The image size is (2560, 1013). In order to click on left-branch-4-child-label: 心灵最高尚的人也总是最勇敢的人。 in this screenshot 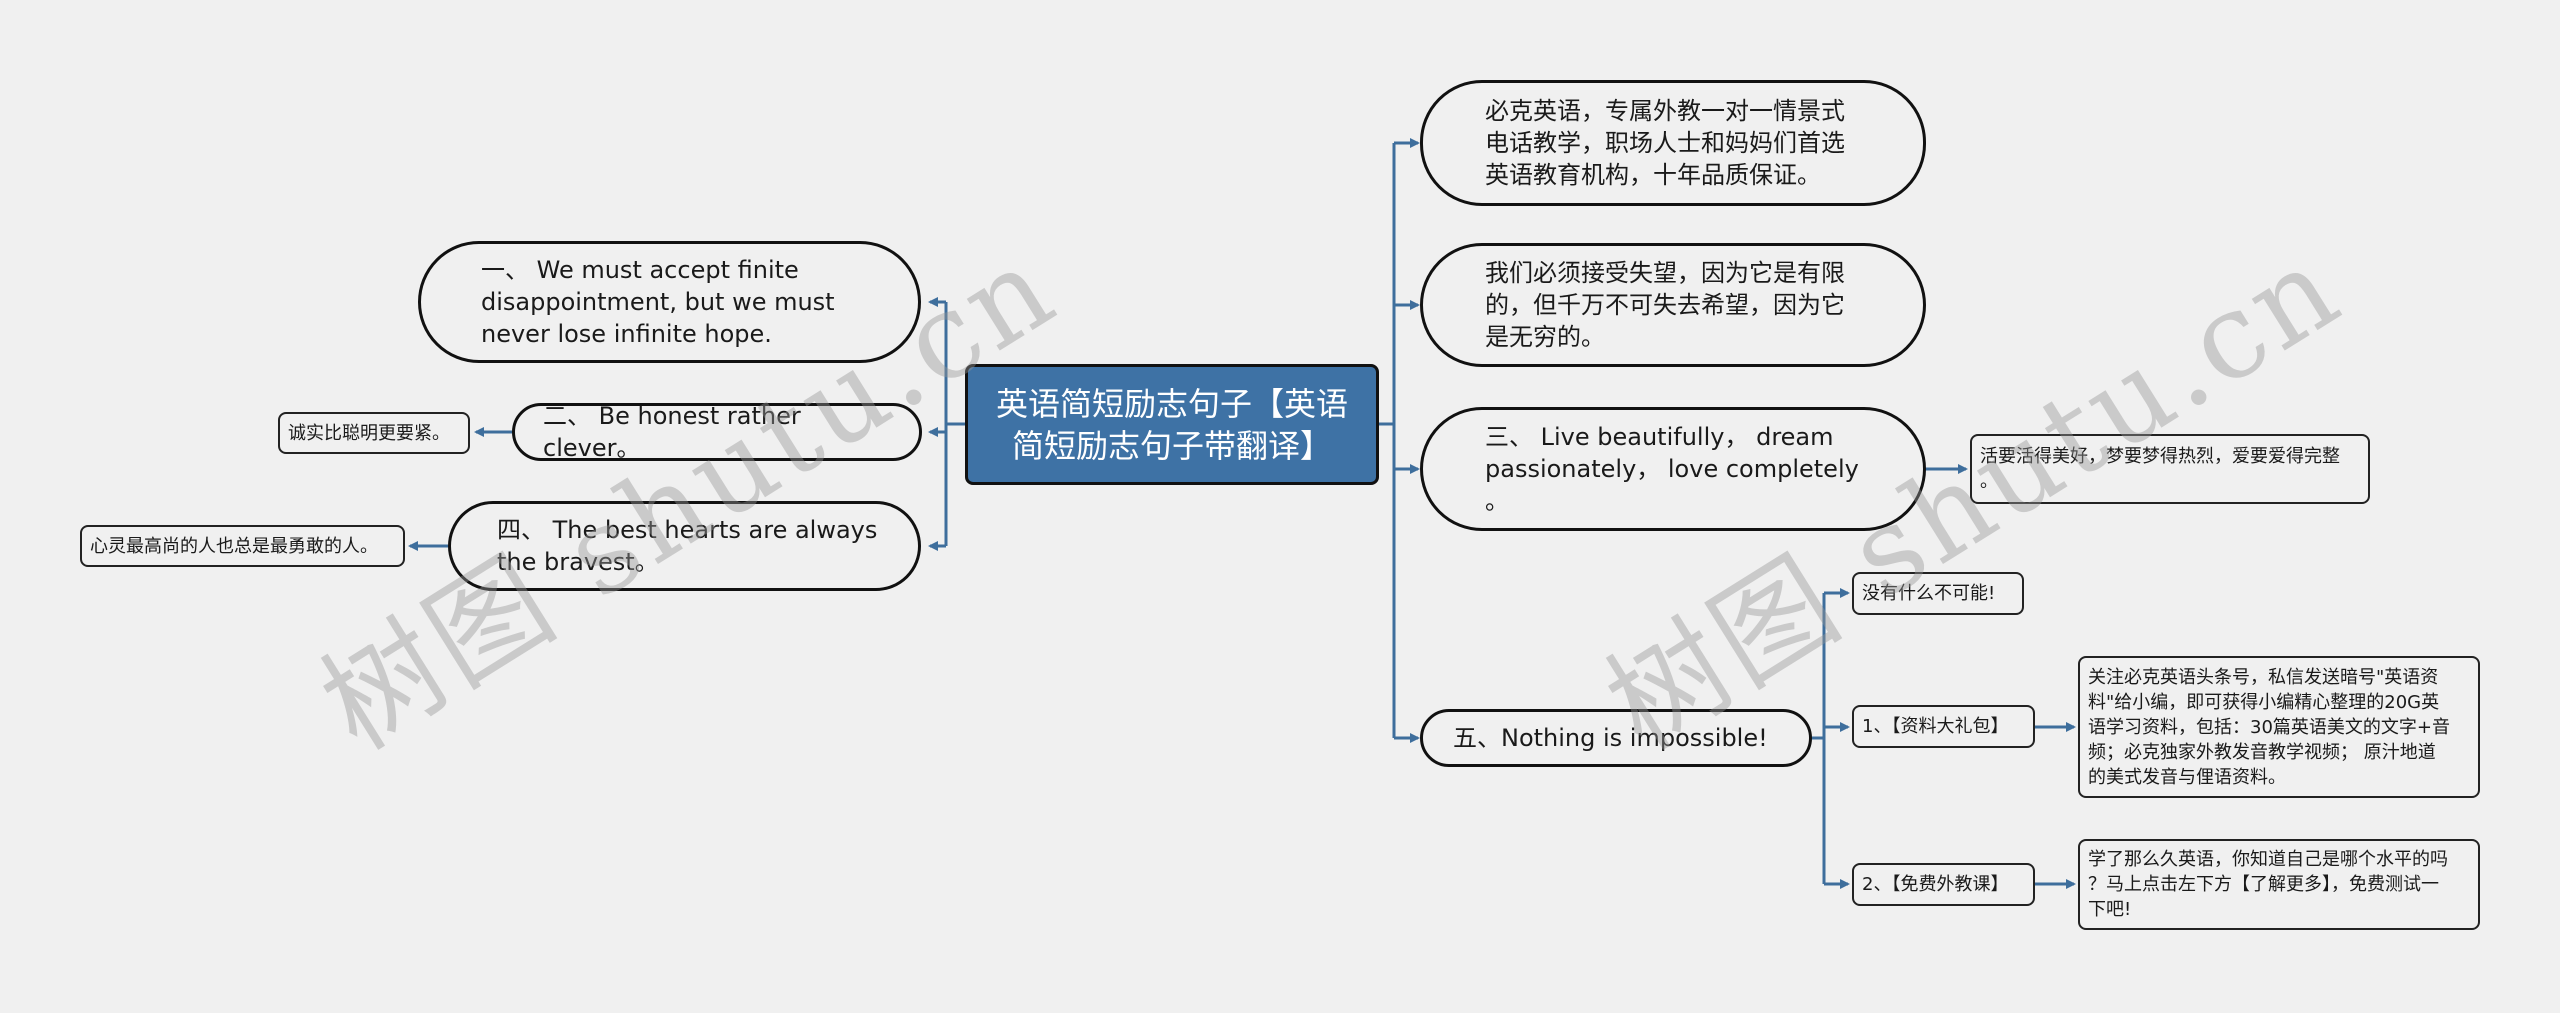, I will do `click(234, 546)`.